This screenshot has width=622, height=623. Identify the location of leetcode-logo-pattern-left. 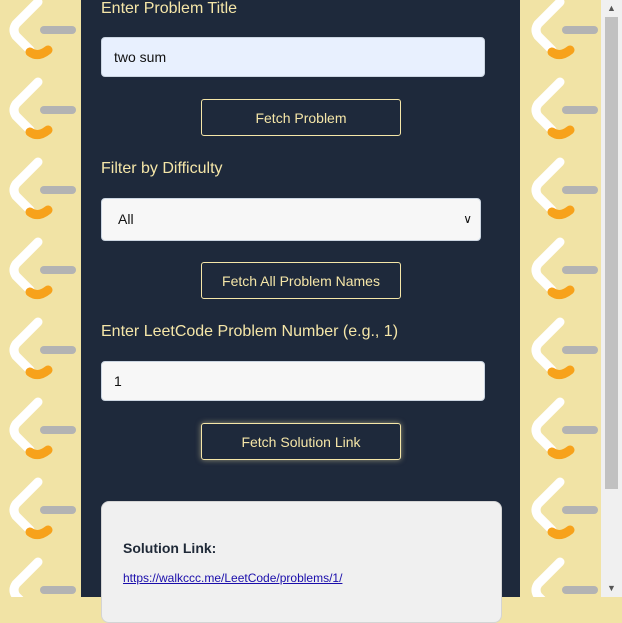
(40, 298).